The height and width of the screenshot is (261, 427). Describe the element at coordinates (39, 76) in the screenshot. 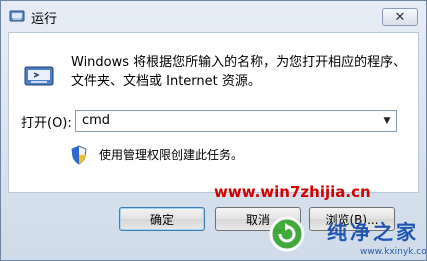

I see `run-program-icon` at that location.